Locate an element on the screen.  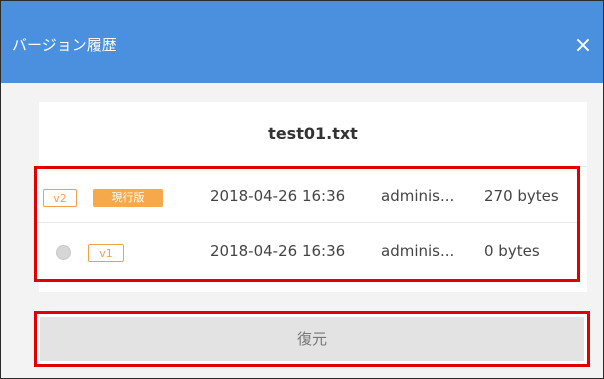
version-row-v1: v1 2018-04-26 16:36 adminis... 0 bytes is located at coordinates (307, 251).